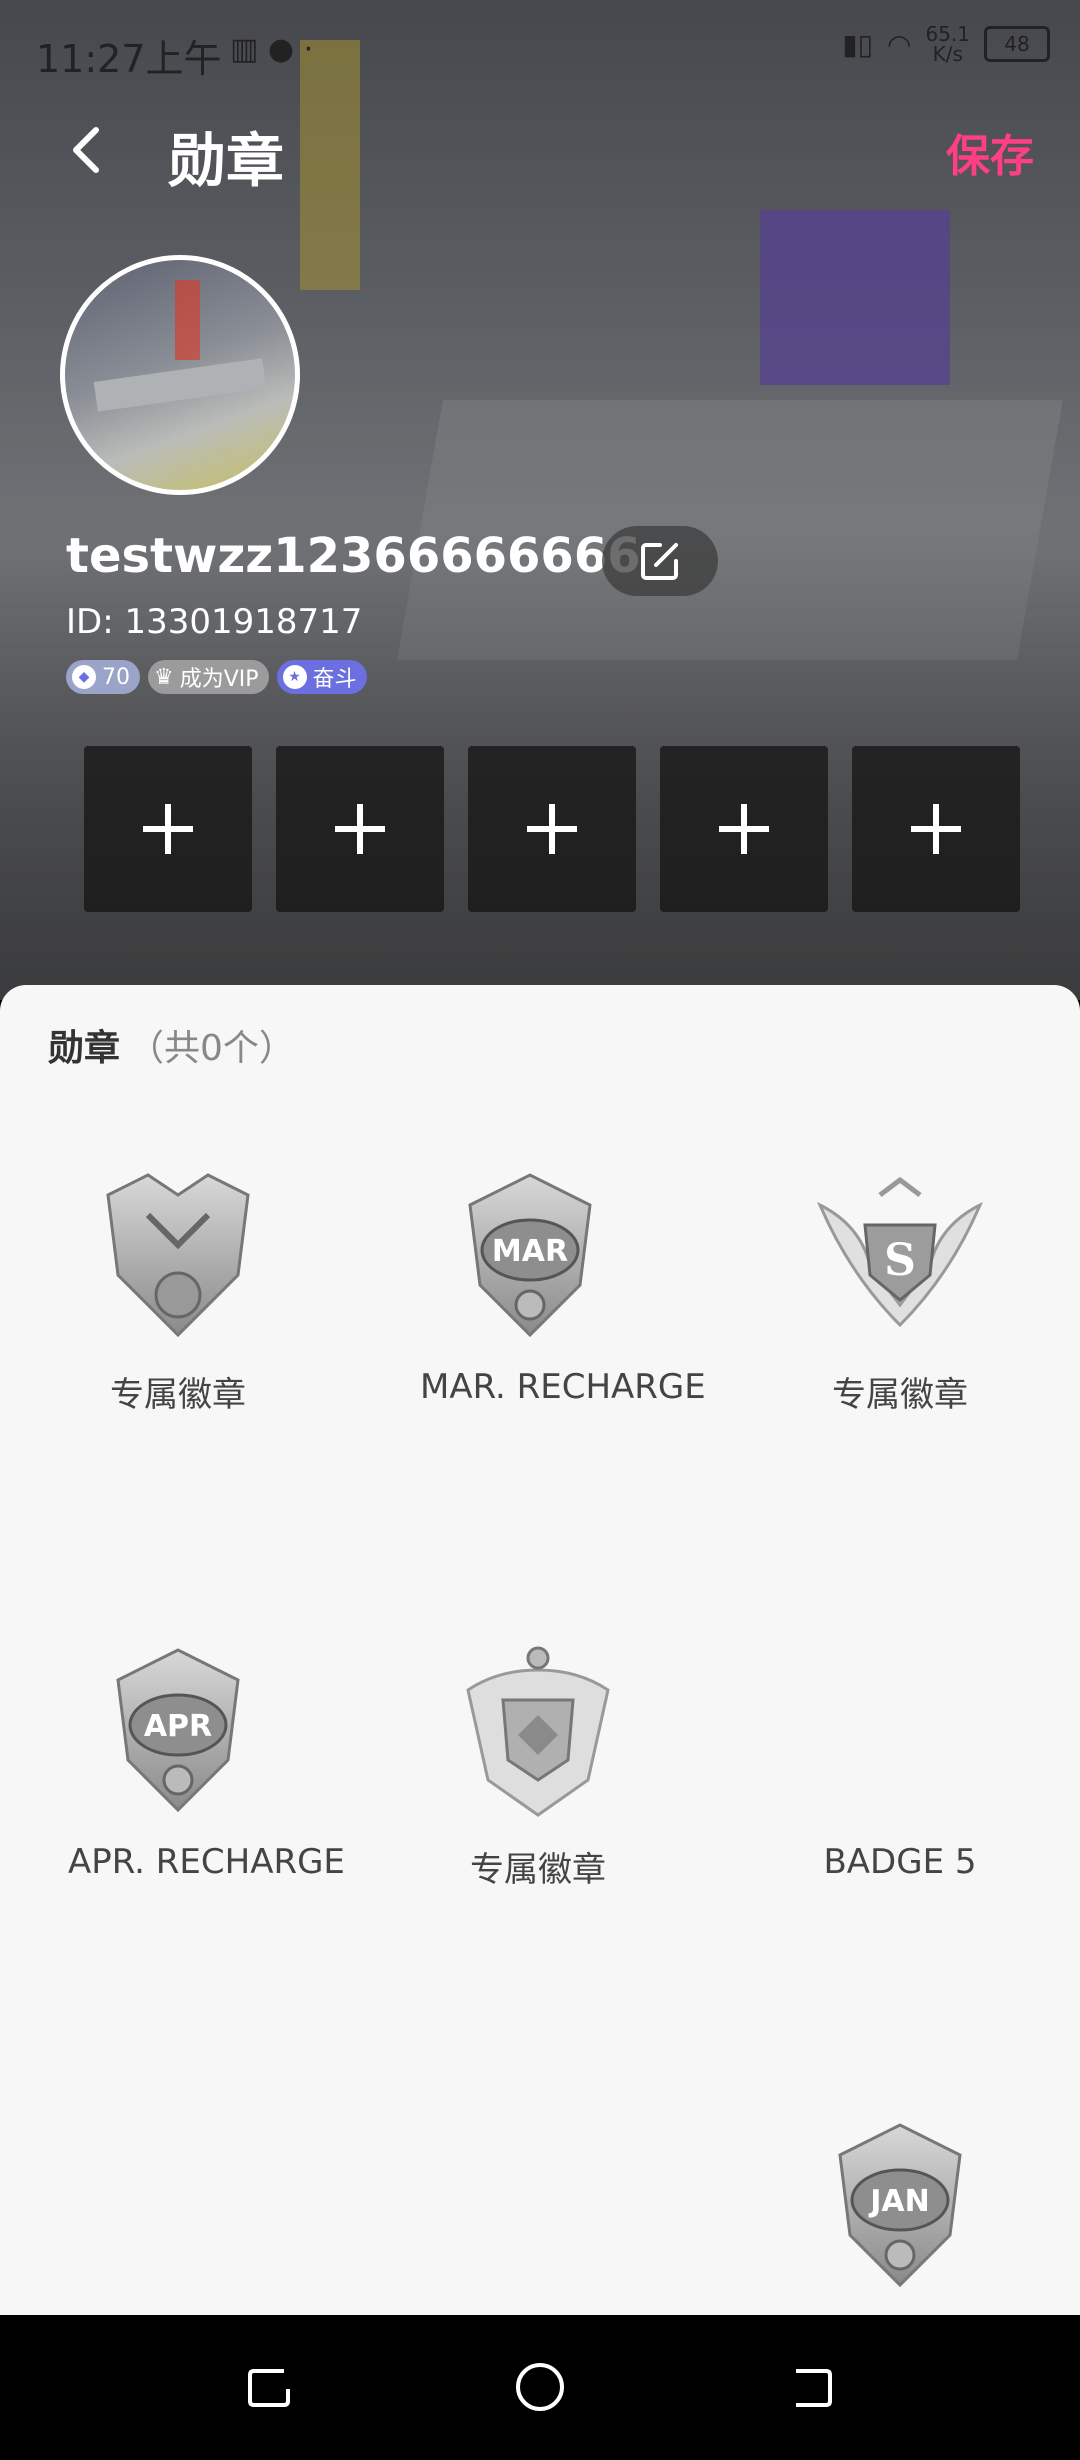  I want to click on medal-item: BADGE 5, so click(900, 1756).